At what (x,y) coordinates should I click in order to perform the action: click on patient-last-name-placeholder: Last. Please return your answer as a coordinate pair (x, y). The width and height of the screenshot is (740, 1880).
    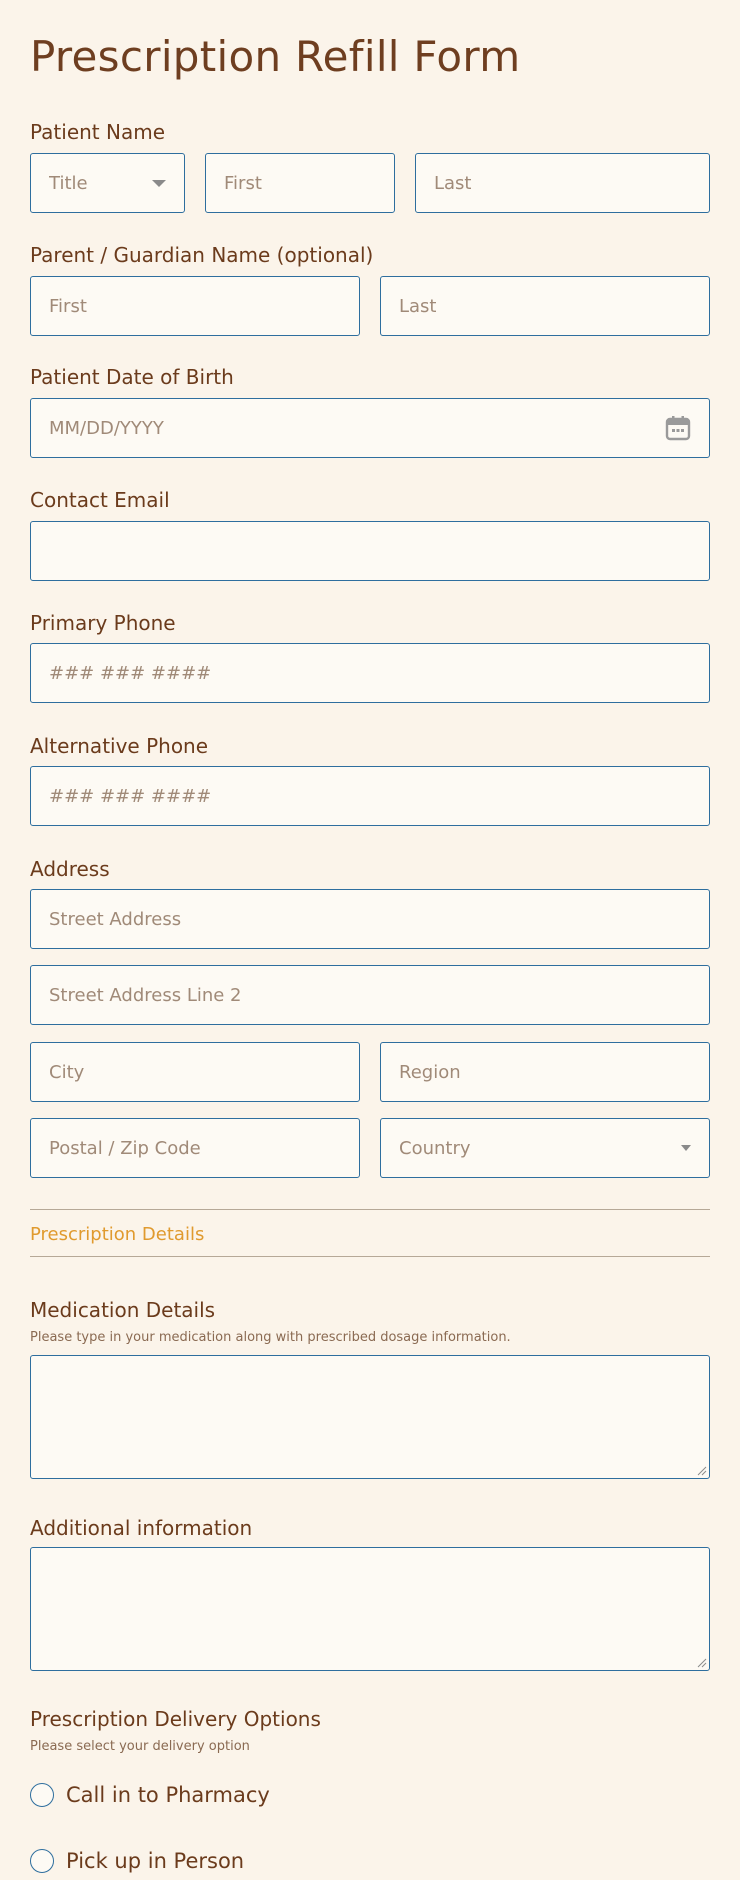
    Looking at the image, I should click on (453, 183).